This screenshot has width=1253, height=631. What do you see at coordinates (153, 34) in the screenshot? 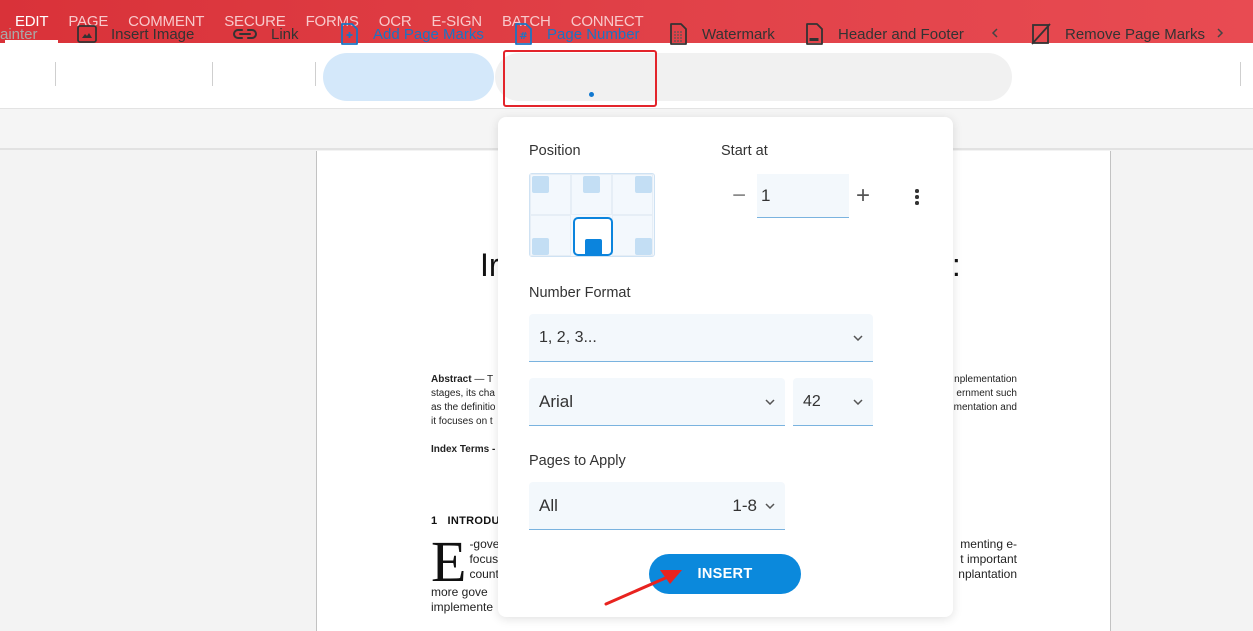
I see `insert-image-label: Insert Image` at bounding box center [153, 34].